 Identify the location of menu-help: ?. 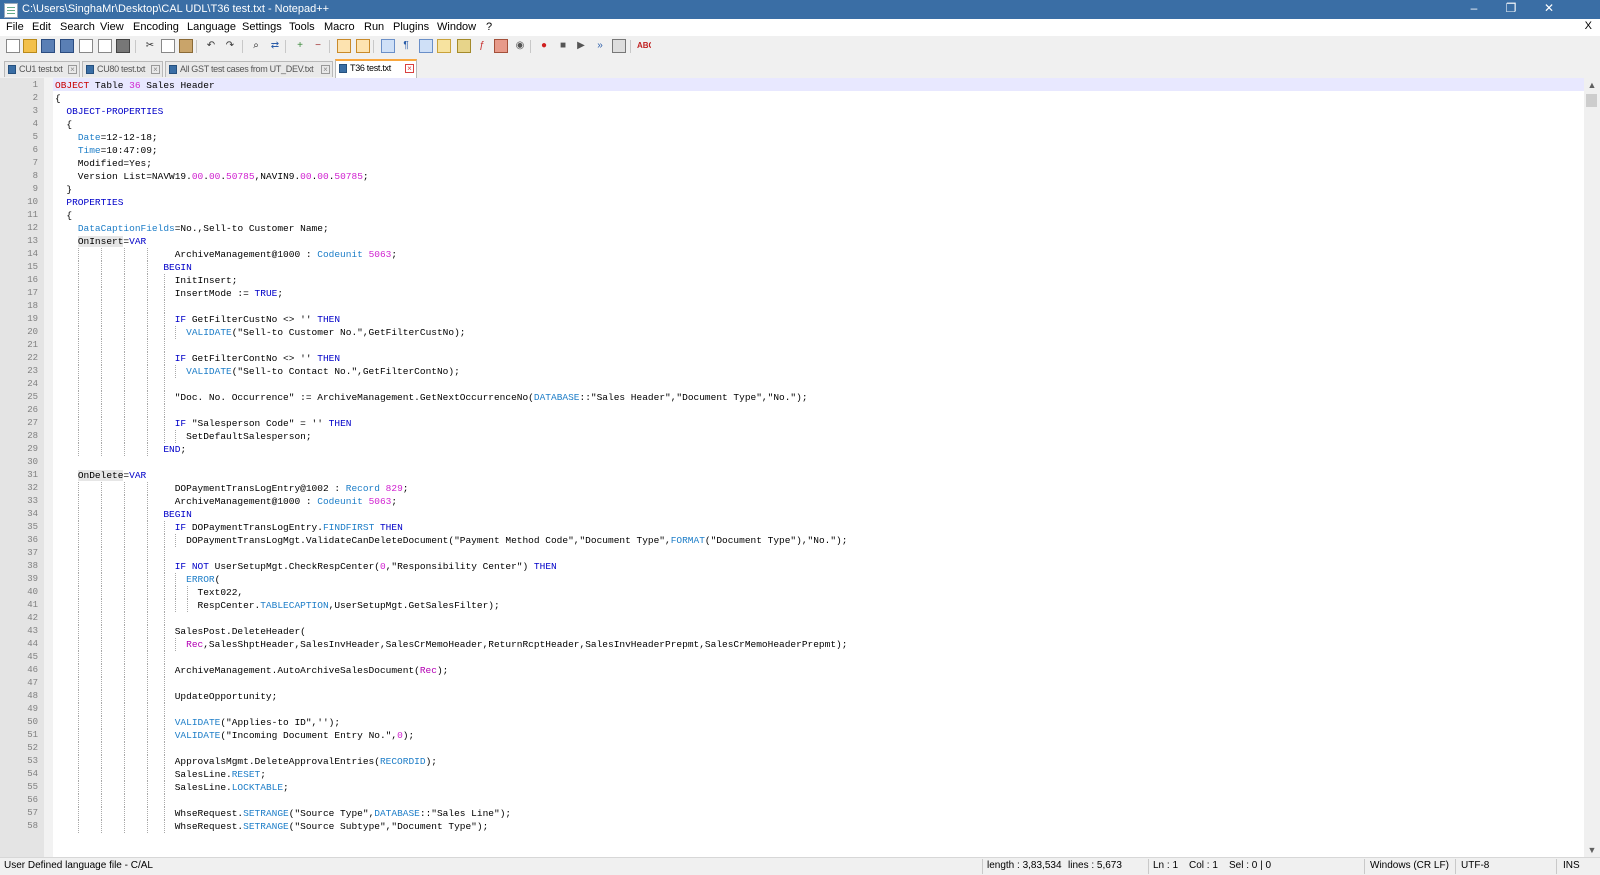
(489, 27).